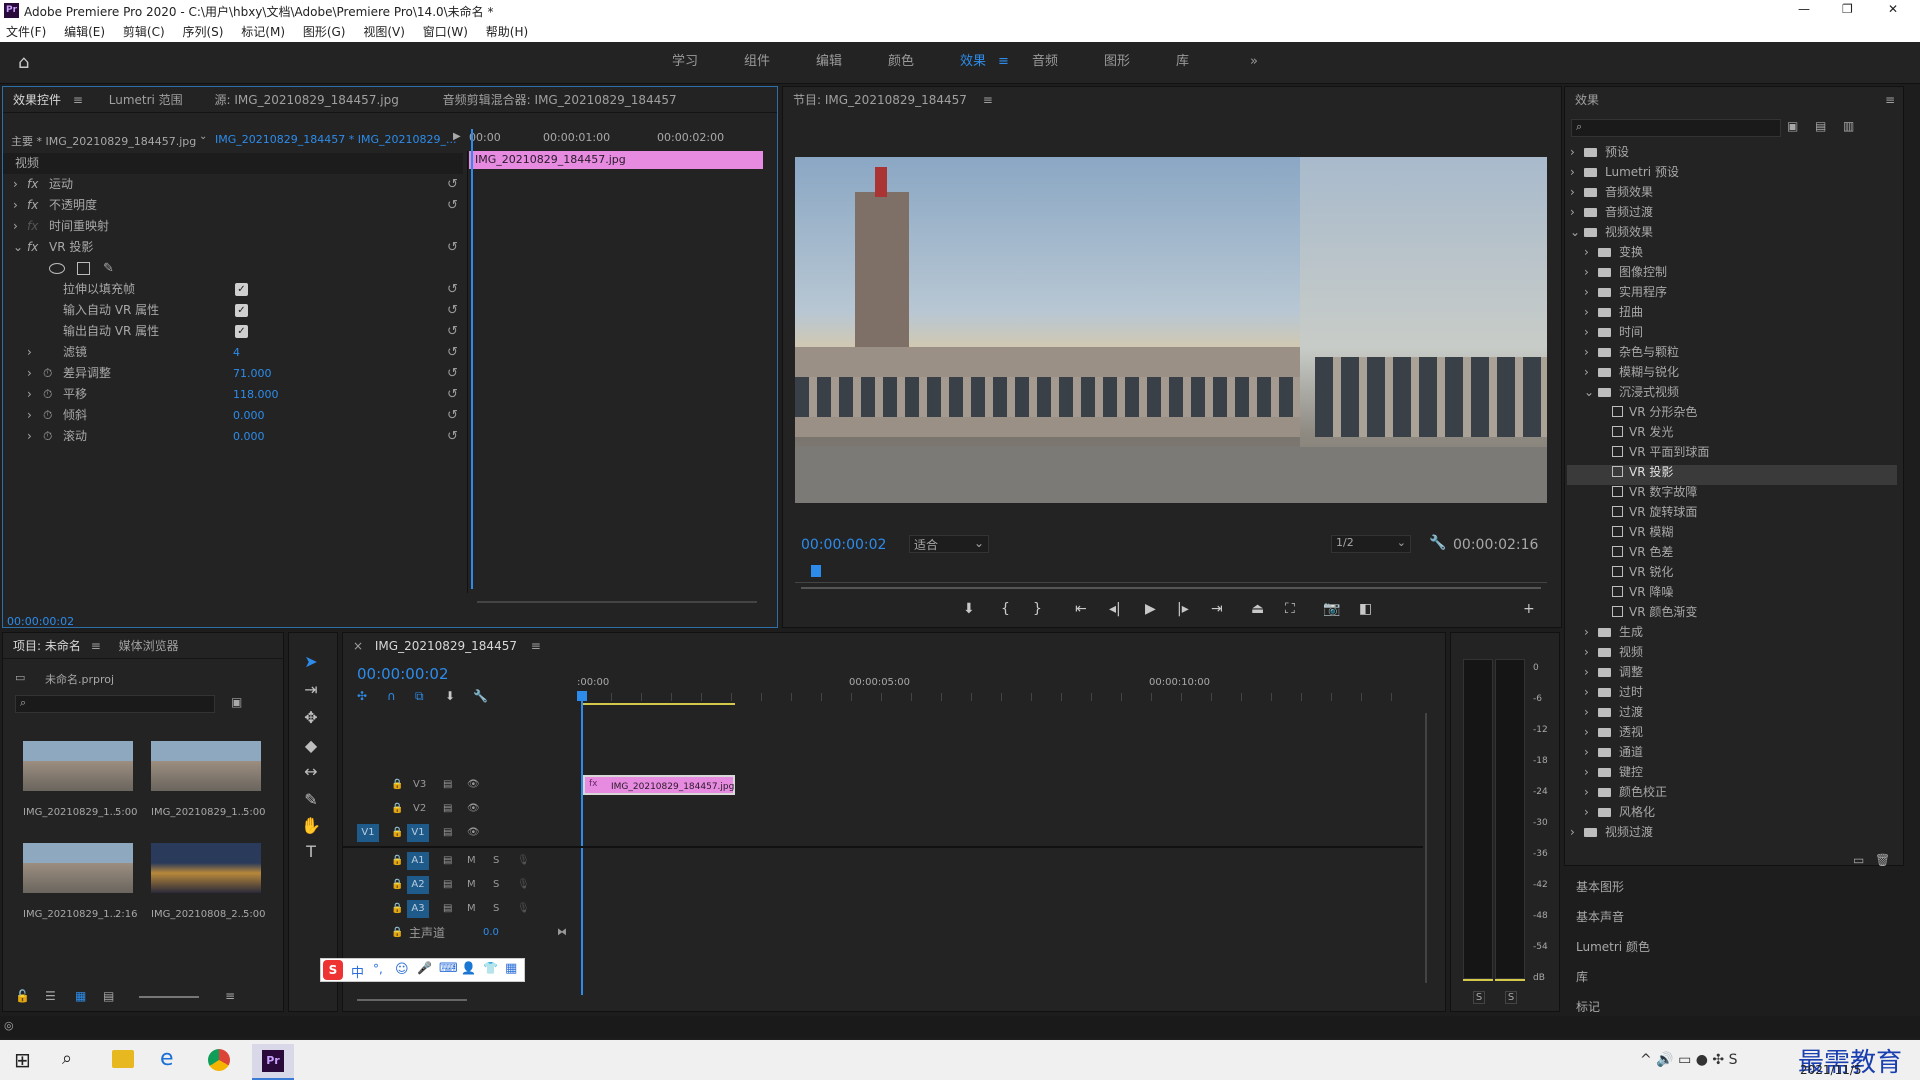 This screenshot has width=1920, height=1080. What do you see at coordinates (1365, 609) in the screenshot?
I see `compare-icon: ◧` at bounding box center [1365, 609].